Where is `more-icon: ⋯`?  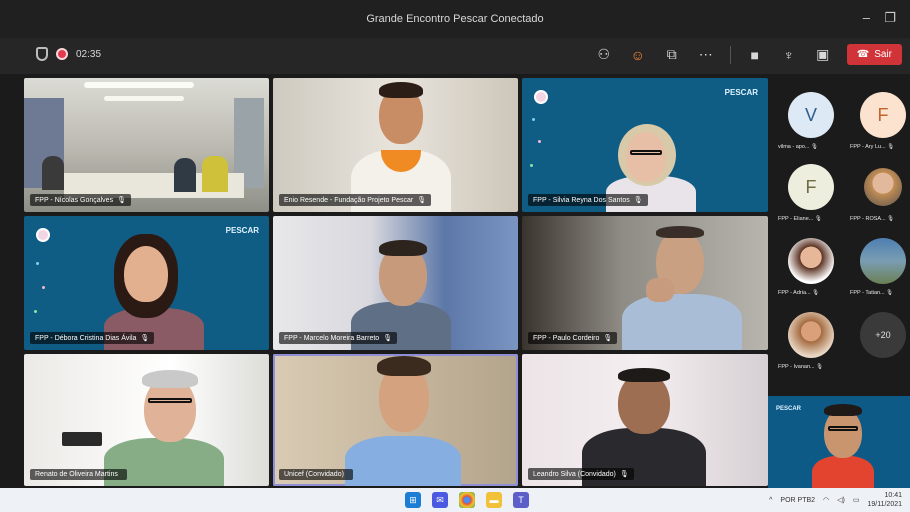 more-icon: ⋯ is located at coordinates (706, 54).